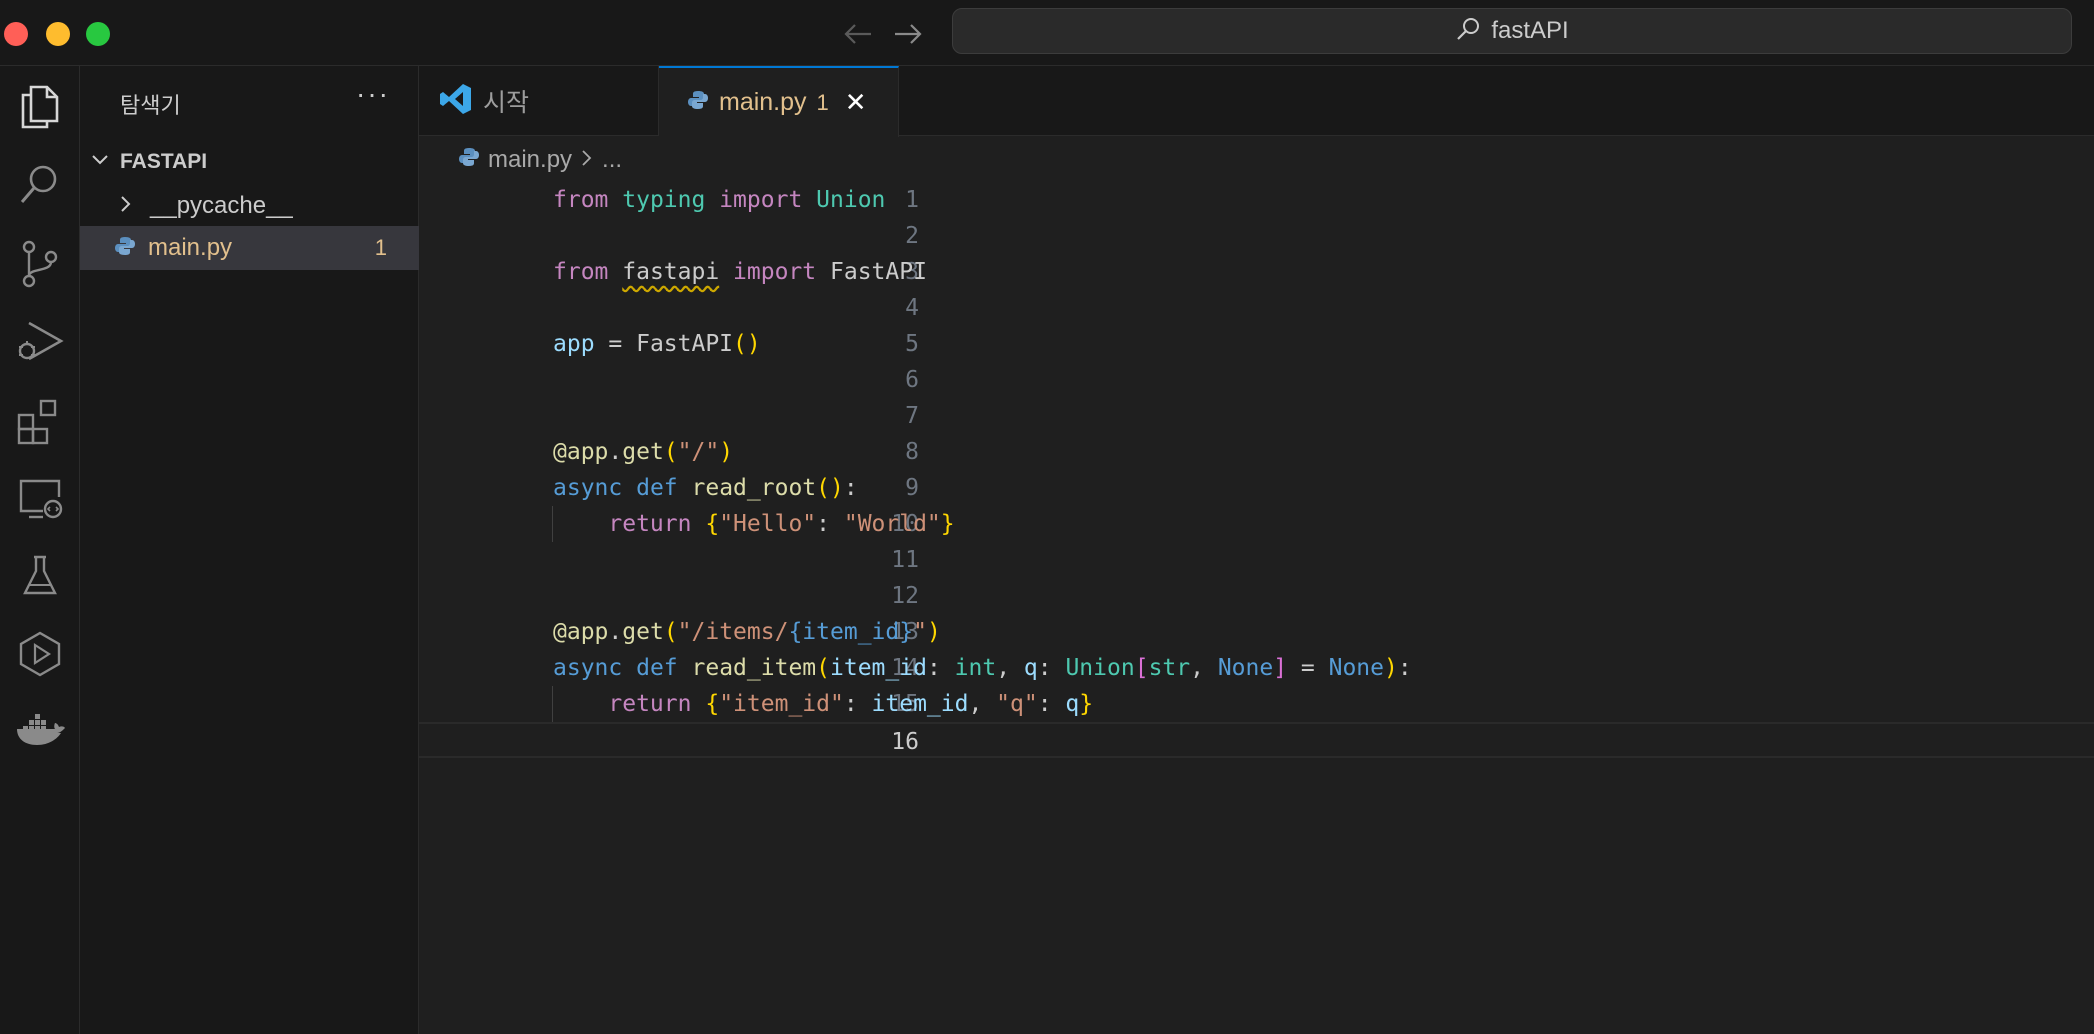 Image resolution: width=2094 pixels, height=1034 pixels. What do you see at coordinates (1256, 380) in the screenshot?
I see `code-line: 6` at bounding box center [1256, 380].